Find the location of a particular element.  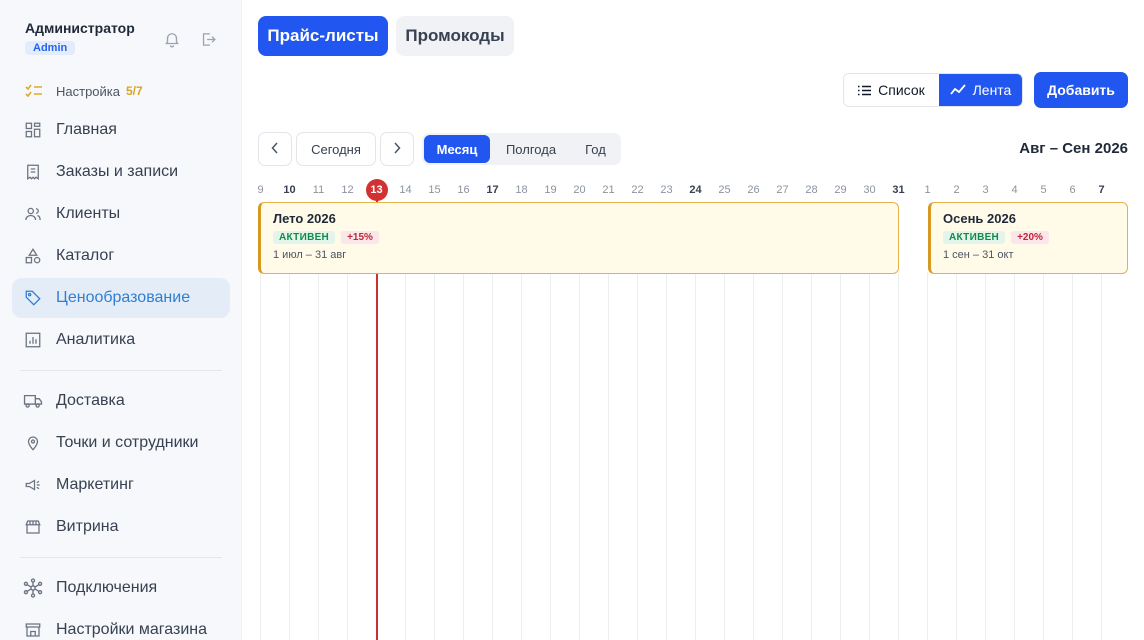

day-label: 22 is located at coordinates (637, 190).